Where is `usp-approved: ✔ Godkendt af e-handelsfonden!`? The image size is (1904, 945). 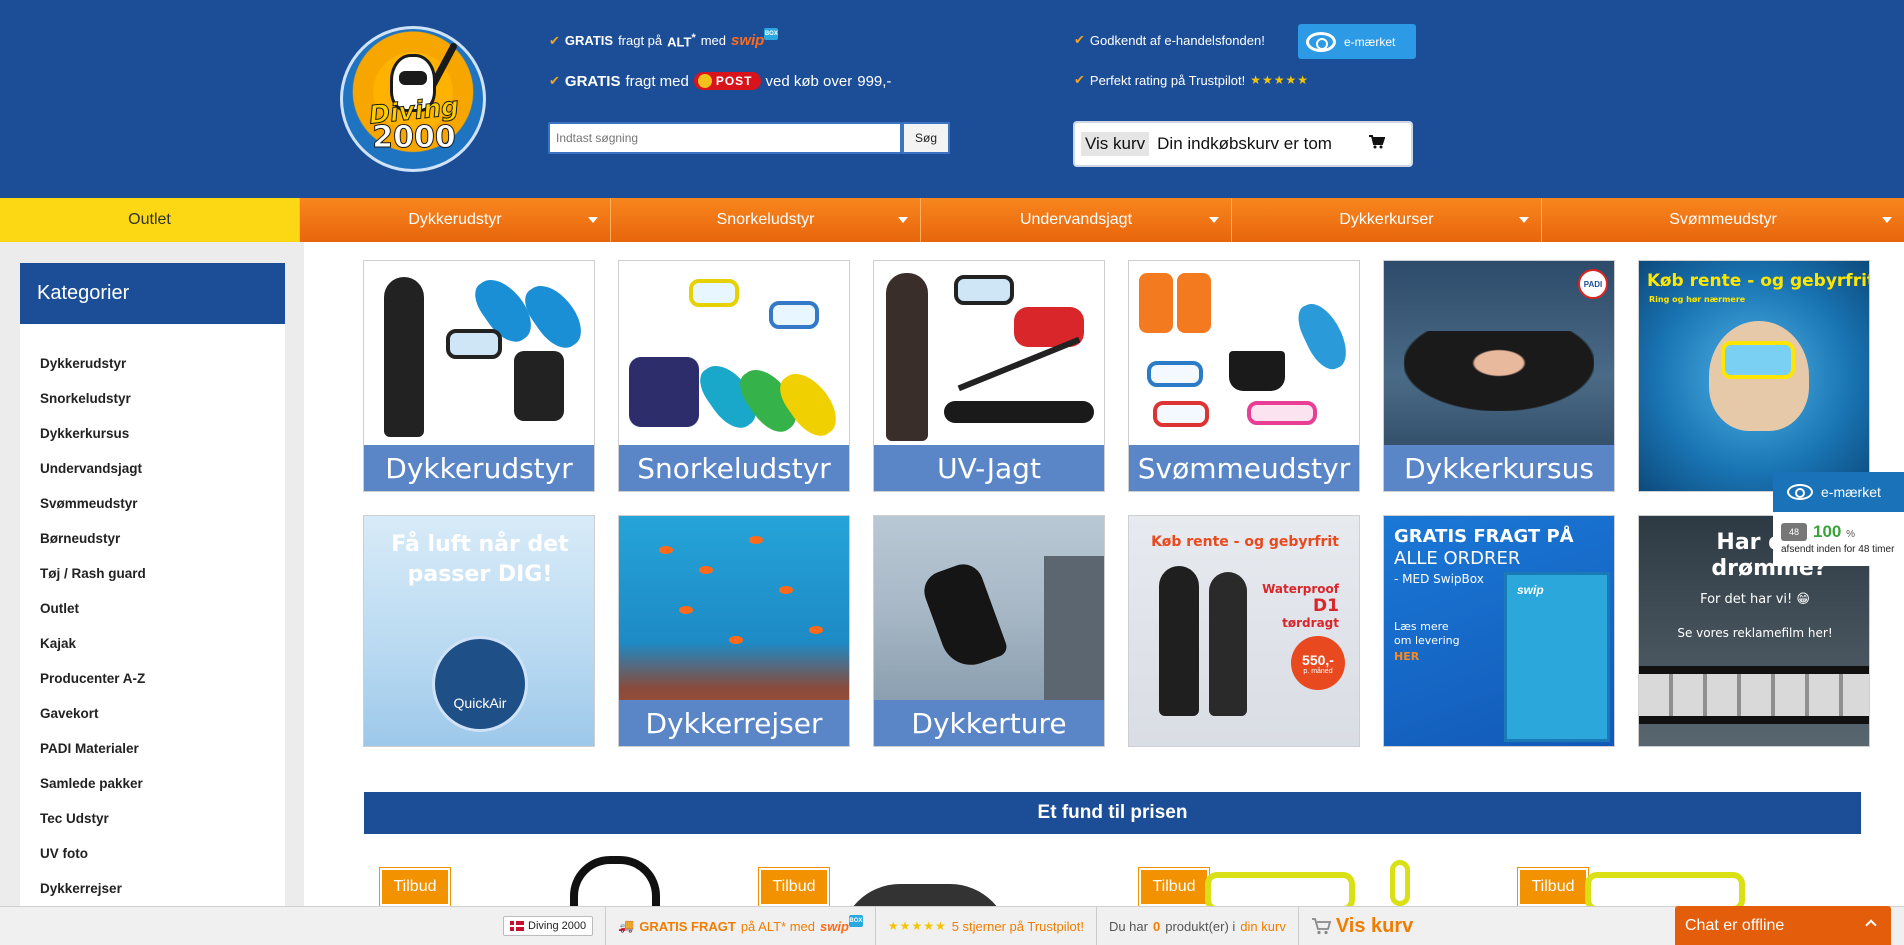
usp-approved: ✔ Godkendt af e-handelsfonden! is located at coordinates (1169, 40).